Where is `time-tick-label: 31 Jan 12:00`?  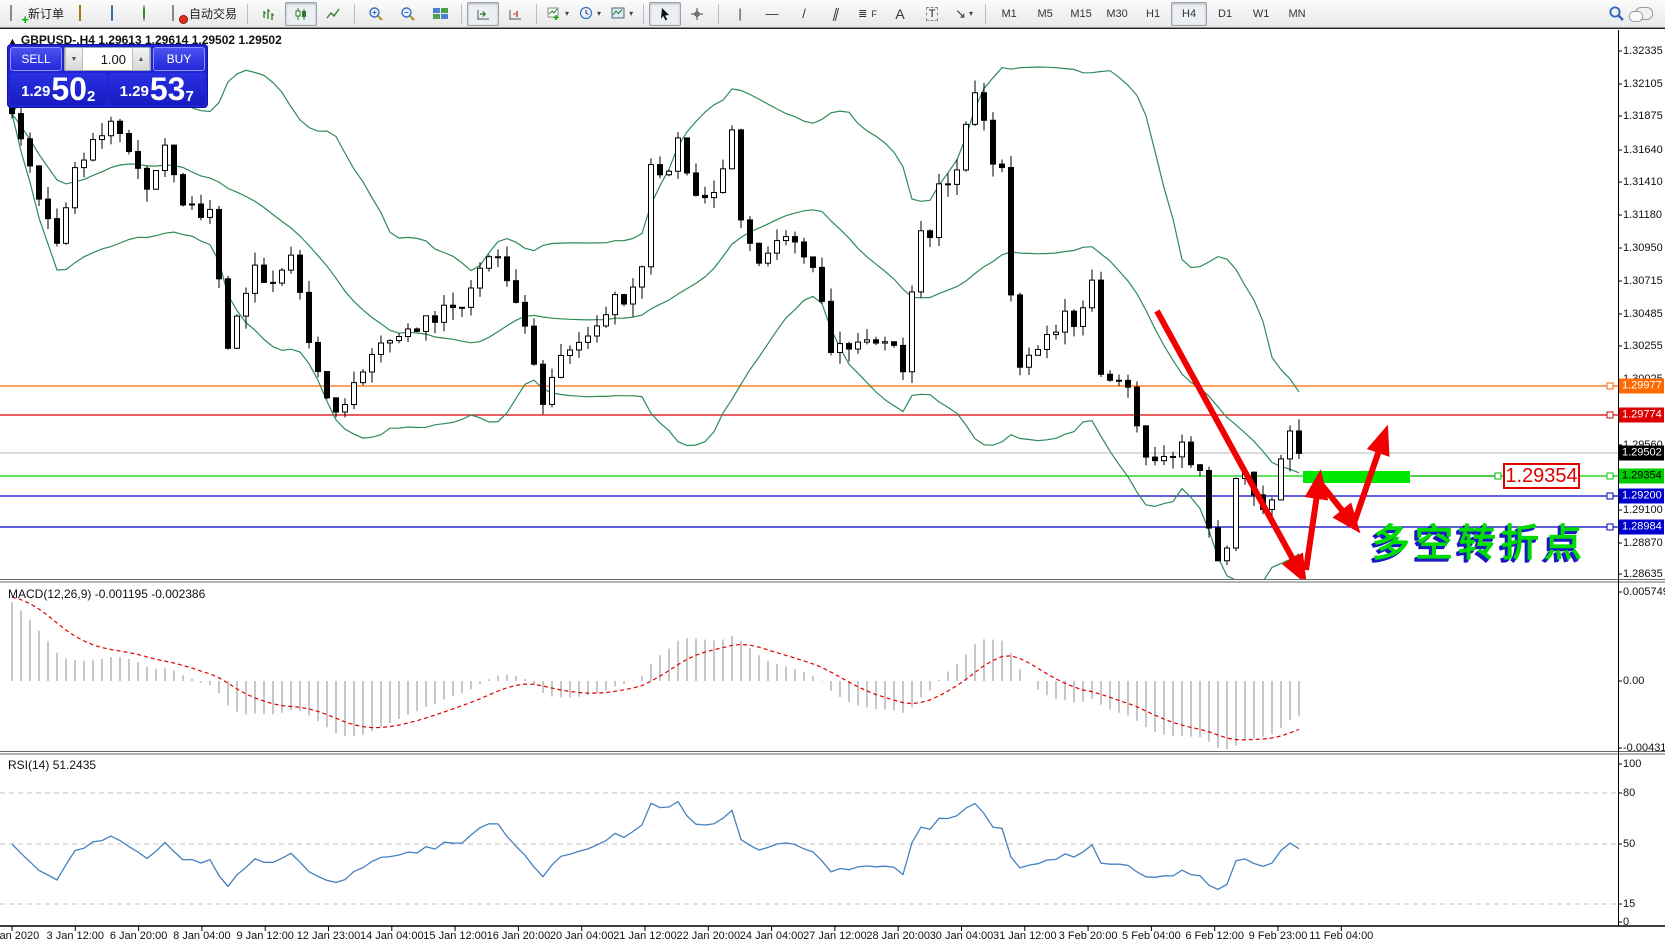
time-tick-label: 31 Jan 12:00 is located at coordinates (1024, 936).